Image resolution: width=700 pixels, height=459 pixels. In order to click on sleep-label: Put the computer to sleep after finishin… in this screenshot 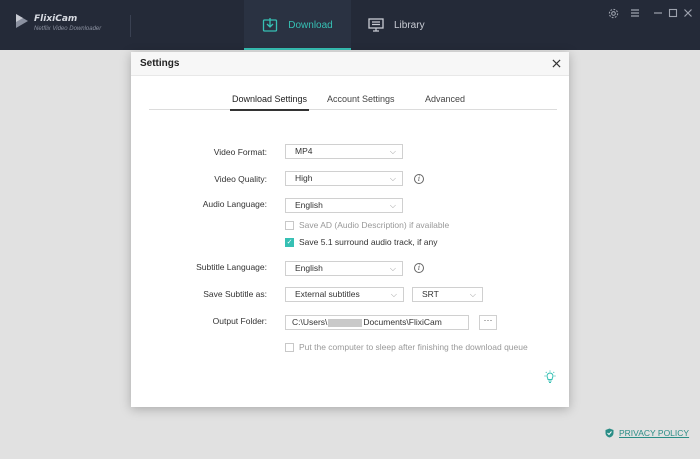, I will do `click(413, 347)`.